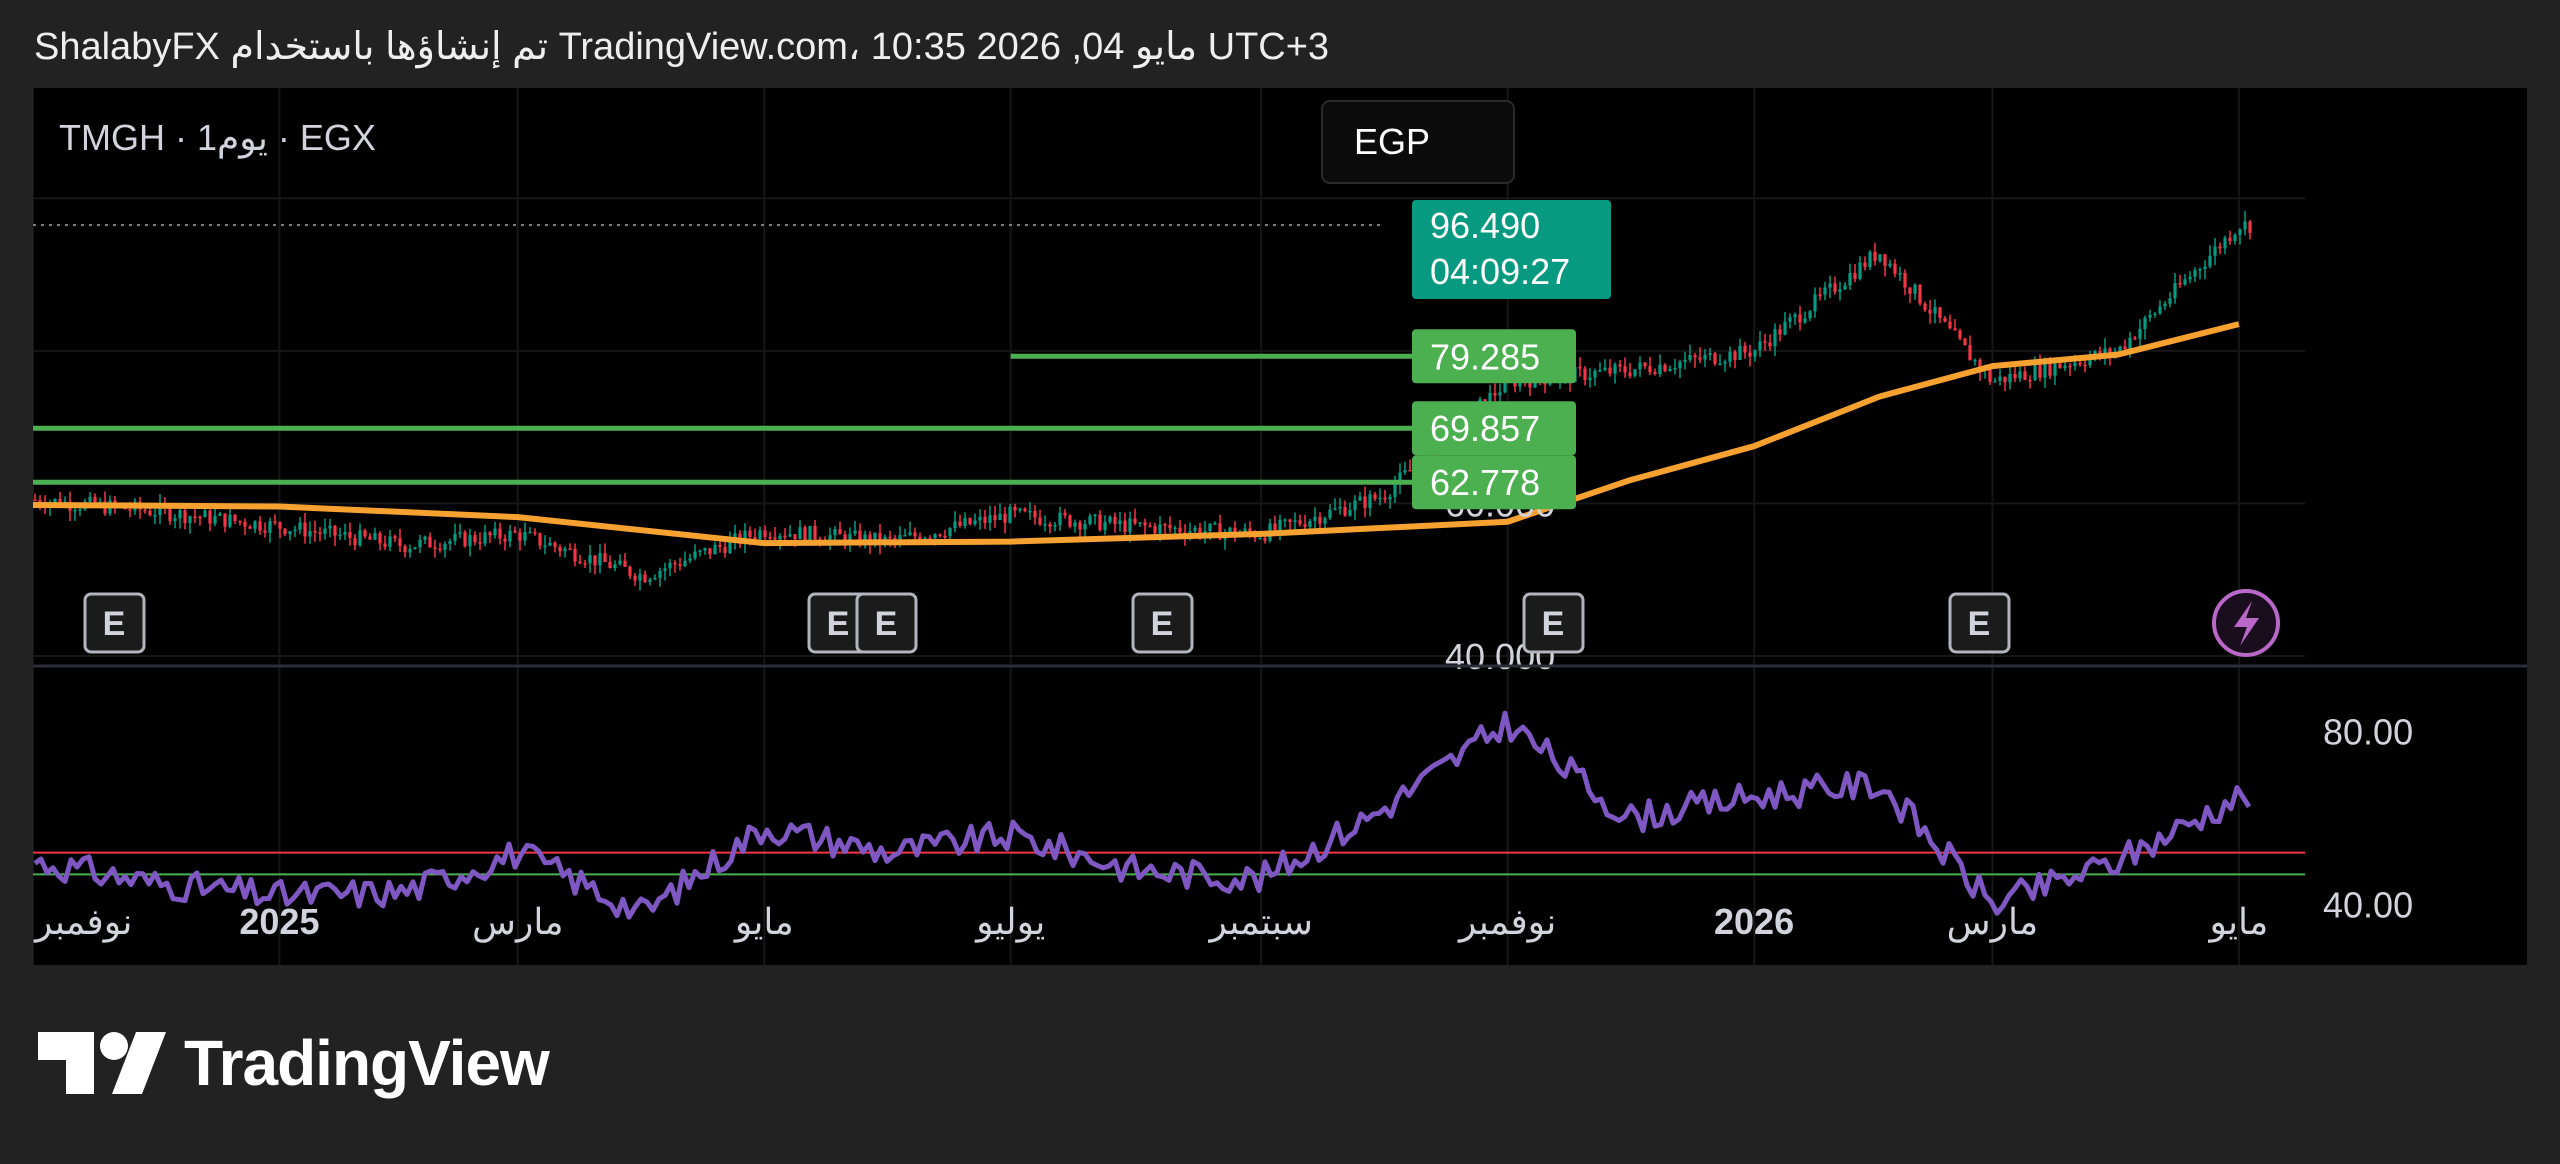  I want to click on time-axis-label: نوفمبر, so click(82, 922).